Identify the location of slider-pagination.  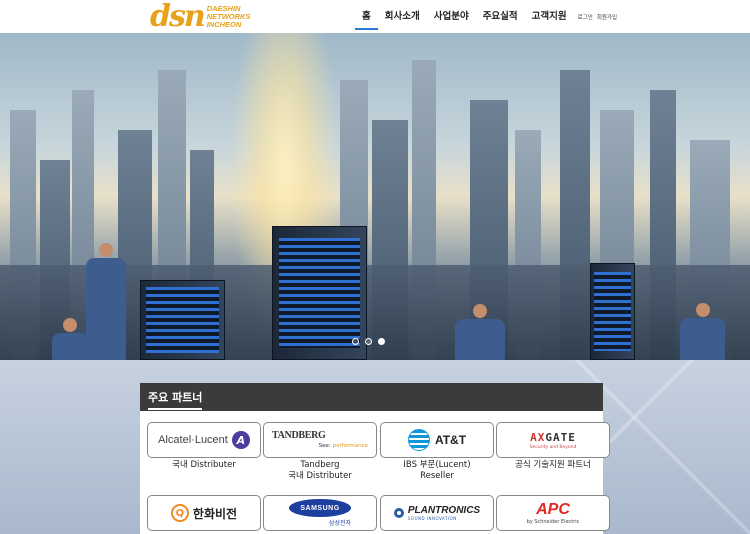
(368, 341).